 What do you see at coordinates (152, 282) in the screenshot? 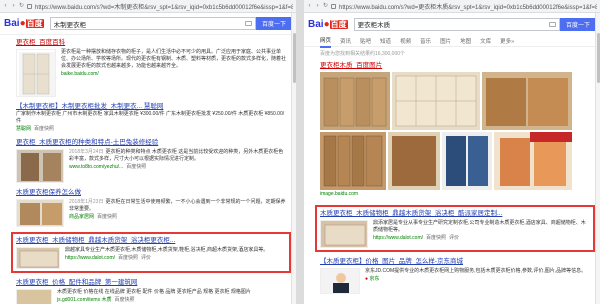
I see `result-title: 木质更衣柜_价格_配件和品牌_第一建筑网` at bounding box center [152, 282].